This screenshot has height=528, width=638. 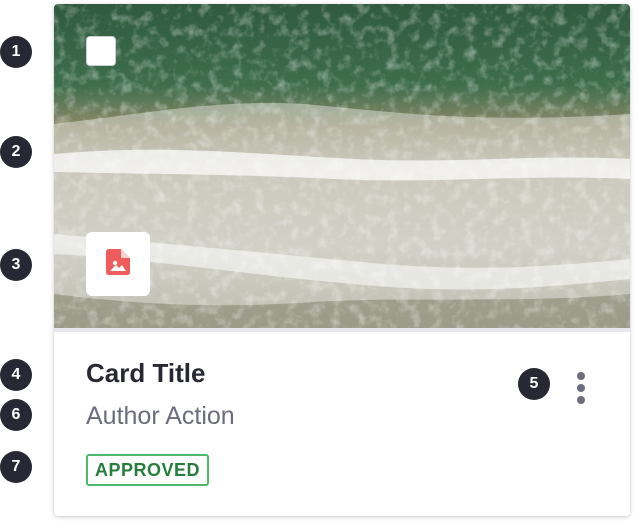 What do you see at coordinates (16, 415) in the screenshot?
I see `callout-marker-6: 6` at bounding box center [16, 415].